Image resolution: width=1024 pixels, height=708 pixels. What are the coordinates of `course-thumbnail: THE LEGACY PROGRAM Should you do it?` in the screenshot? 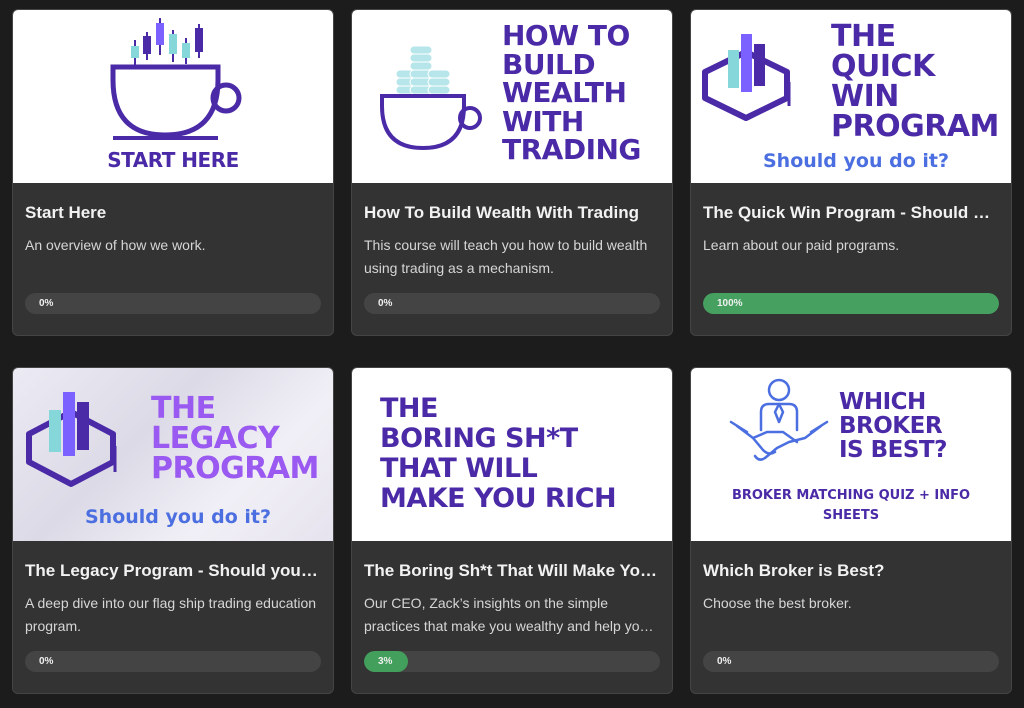 It's located at (173, 454).